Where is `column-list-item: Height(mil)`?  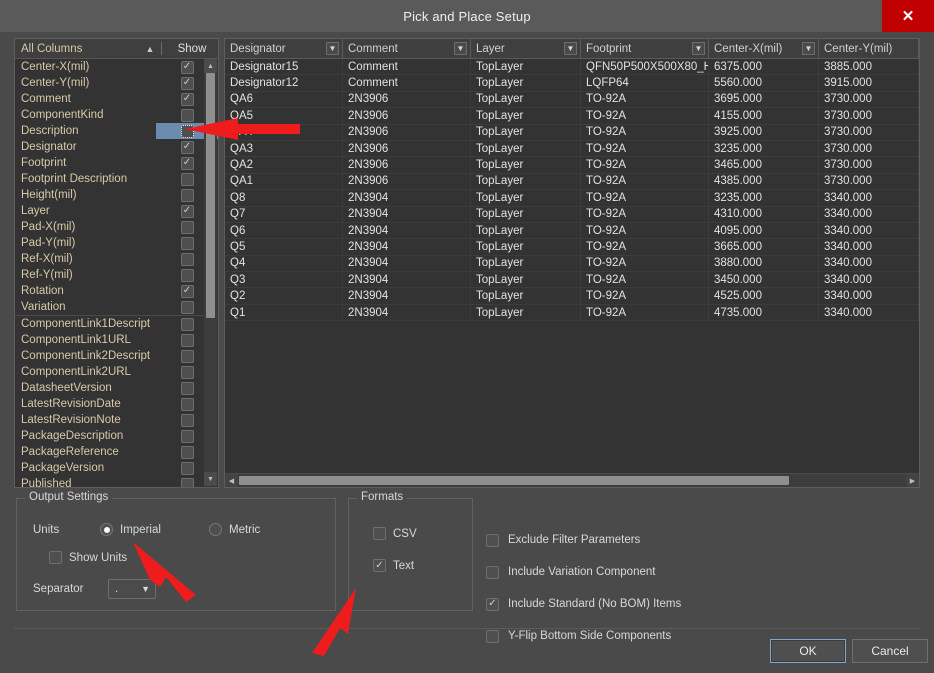 column-list-item: Height(mil) is located at coordinates (116, 195).